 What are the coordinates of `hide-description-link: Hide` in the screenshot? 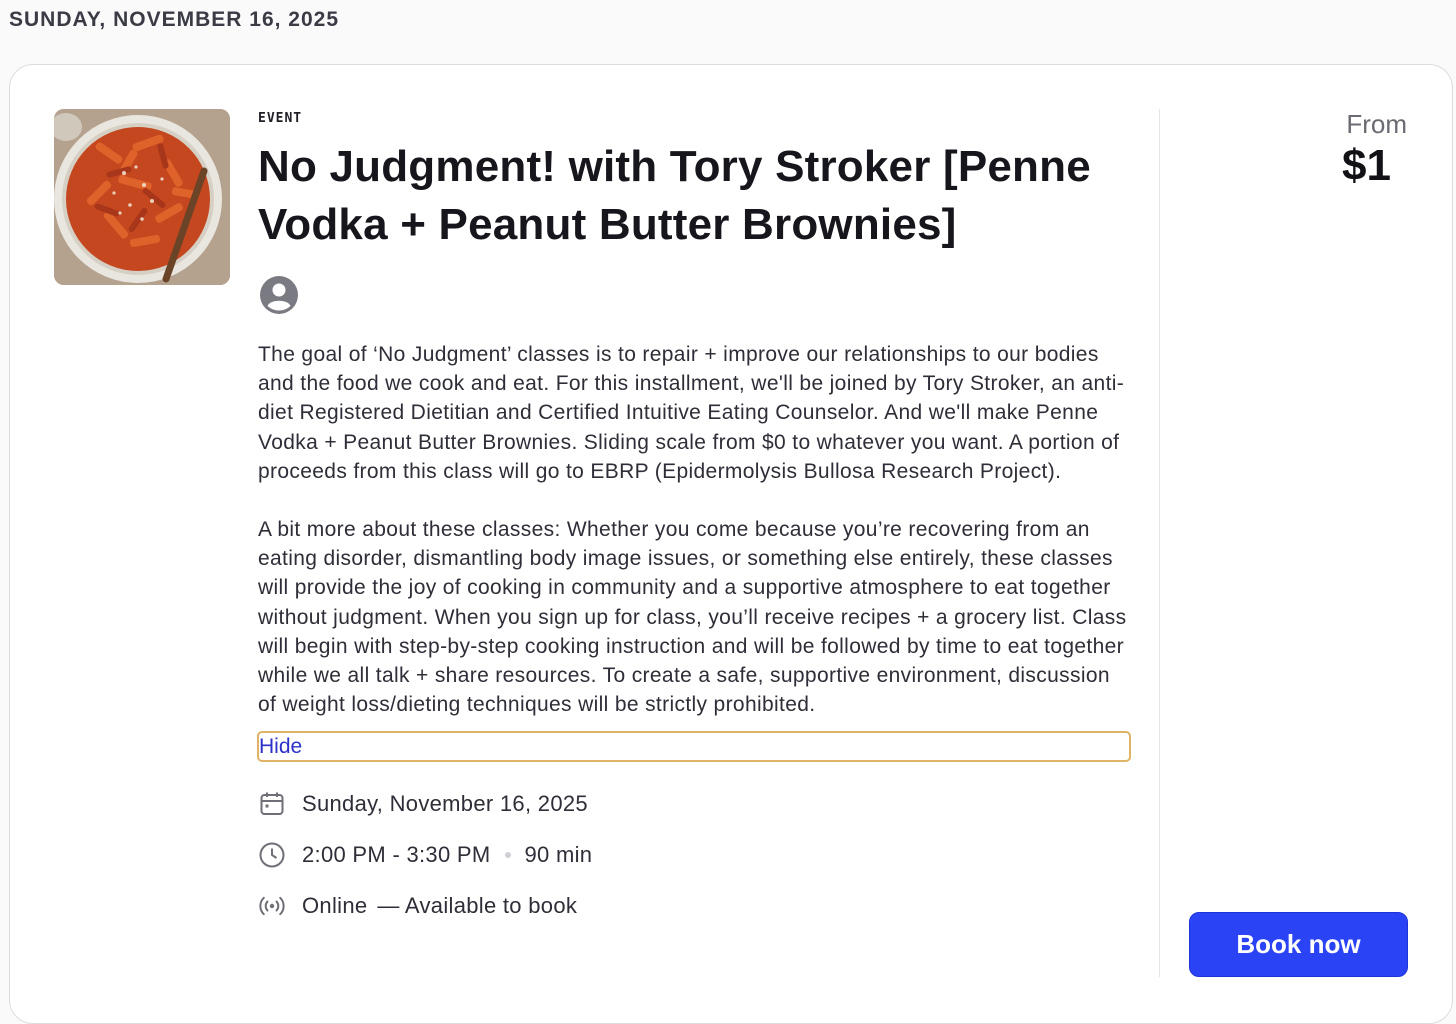 It's located at (694, 747).